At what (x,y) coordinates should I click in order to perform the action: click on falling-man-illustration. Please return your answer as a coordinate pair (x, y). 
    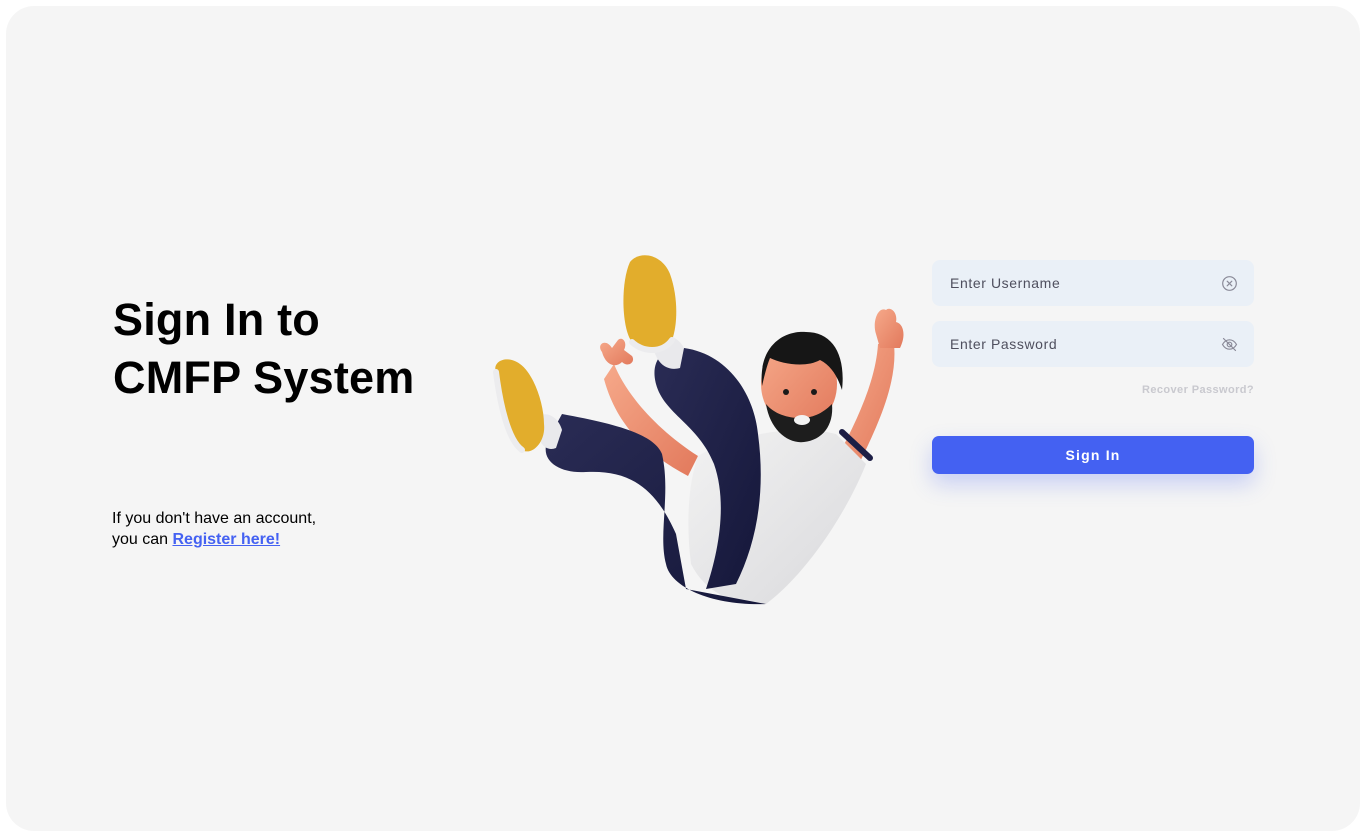
    Looking at the image, I should click on (698, 430).